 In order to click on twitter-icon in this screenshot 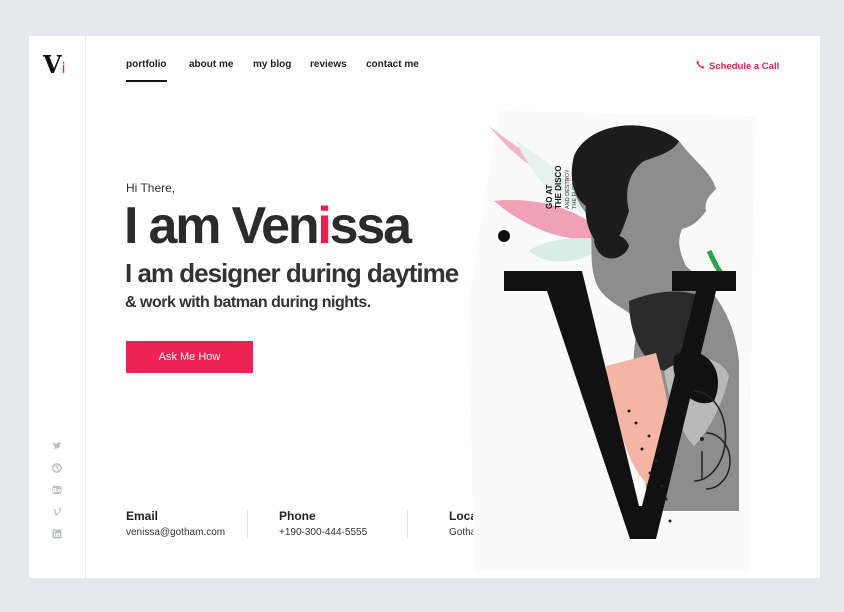, I will do `click(57, 446)`.